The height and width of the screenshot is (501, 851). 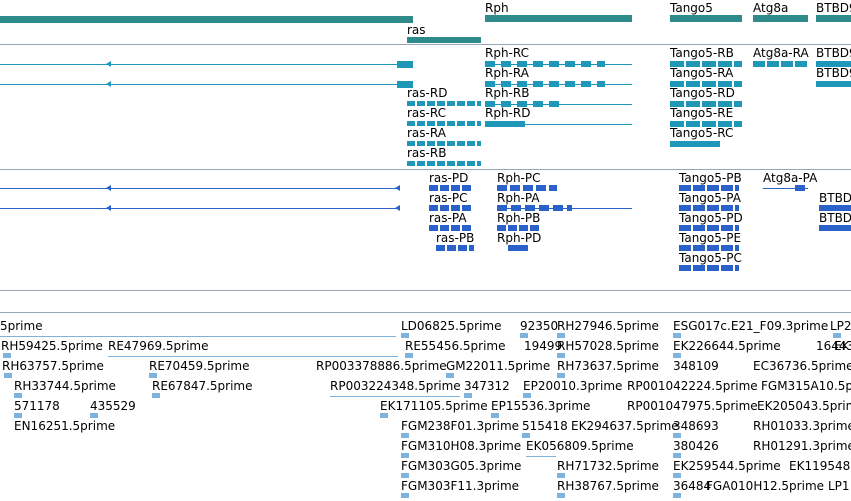 I want to click on est-label: EK056809.5prime, so click(x=580, y=446).